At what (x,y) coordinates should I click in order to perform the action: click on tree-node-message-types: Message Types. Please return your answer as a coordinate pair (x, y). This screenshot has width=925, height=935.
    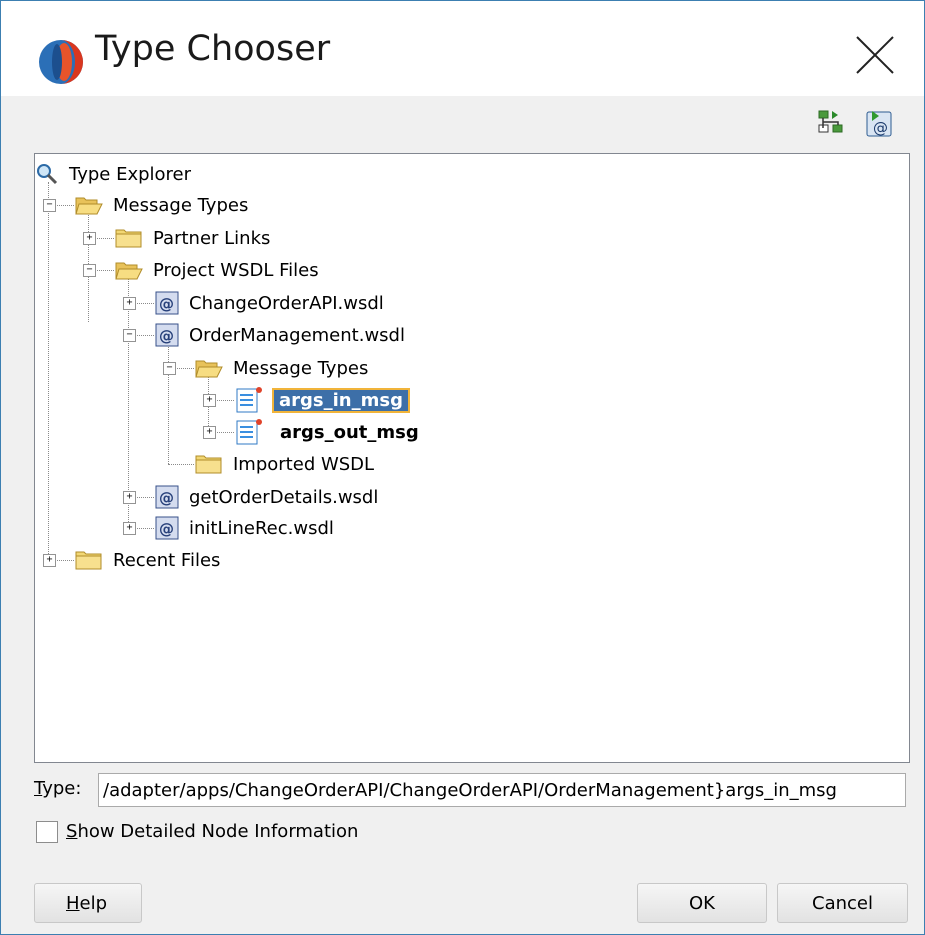
    Looking at the image, I should click on (161, 205).